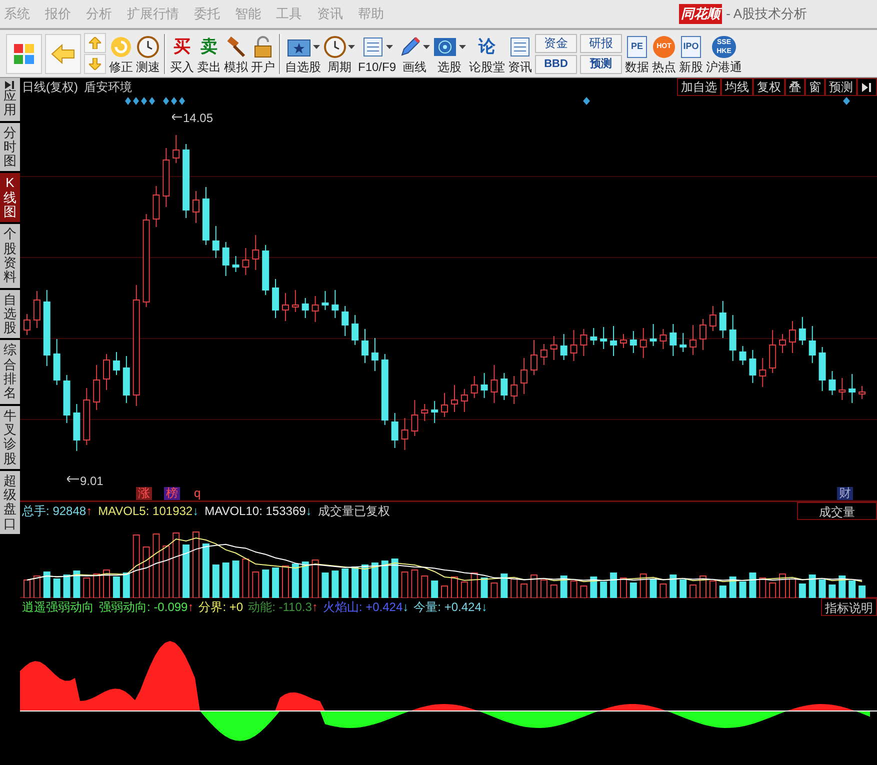 Image resolution: width=877 pixels, height=765 pixels. I want to click on color-grid-icon, so click(24, 53).